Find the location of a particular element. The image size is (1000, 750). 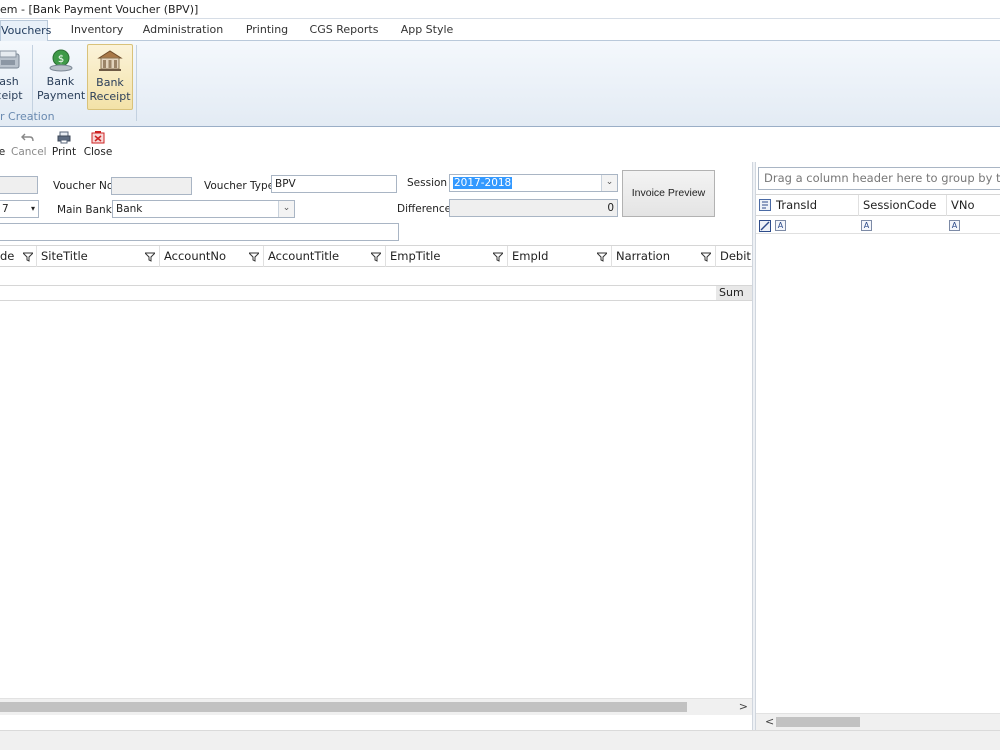

invoice-preview-button: Invoice Preview is located at coordinates (668, 193).